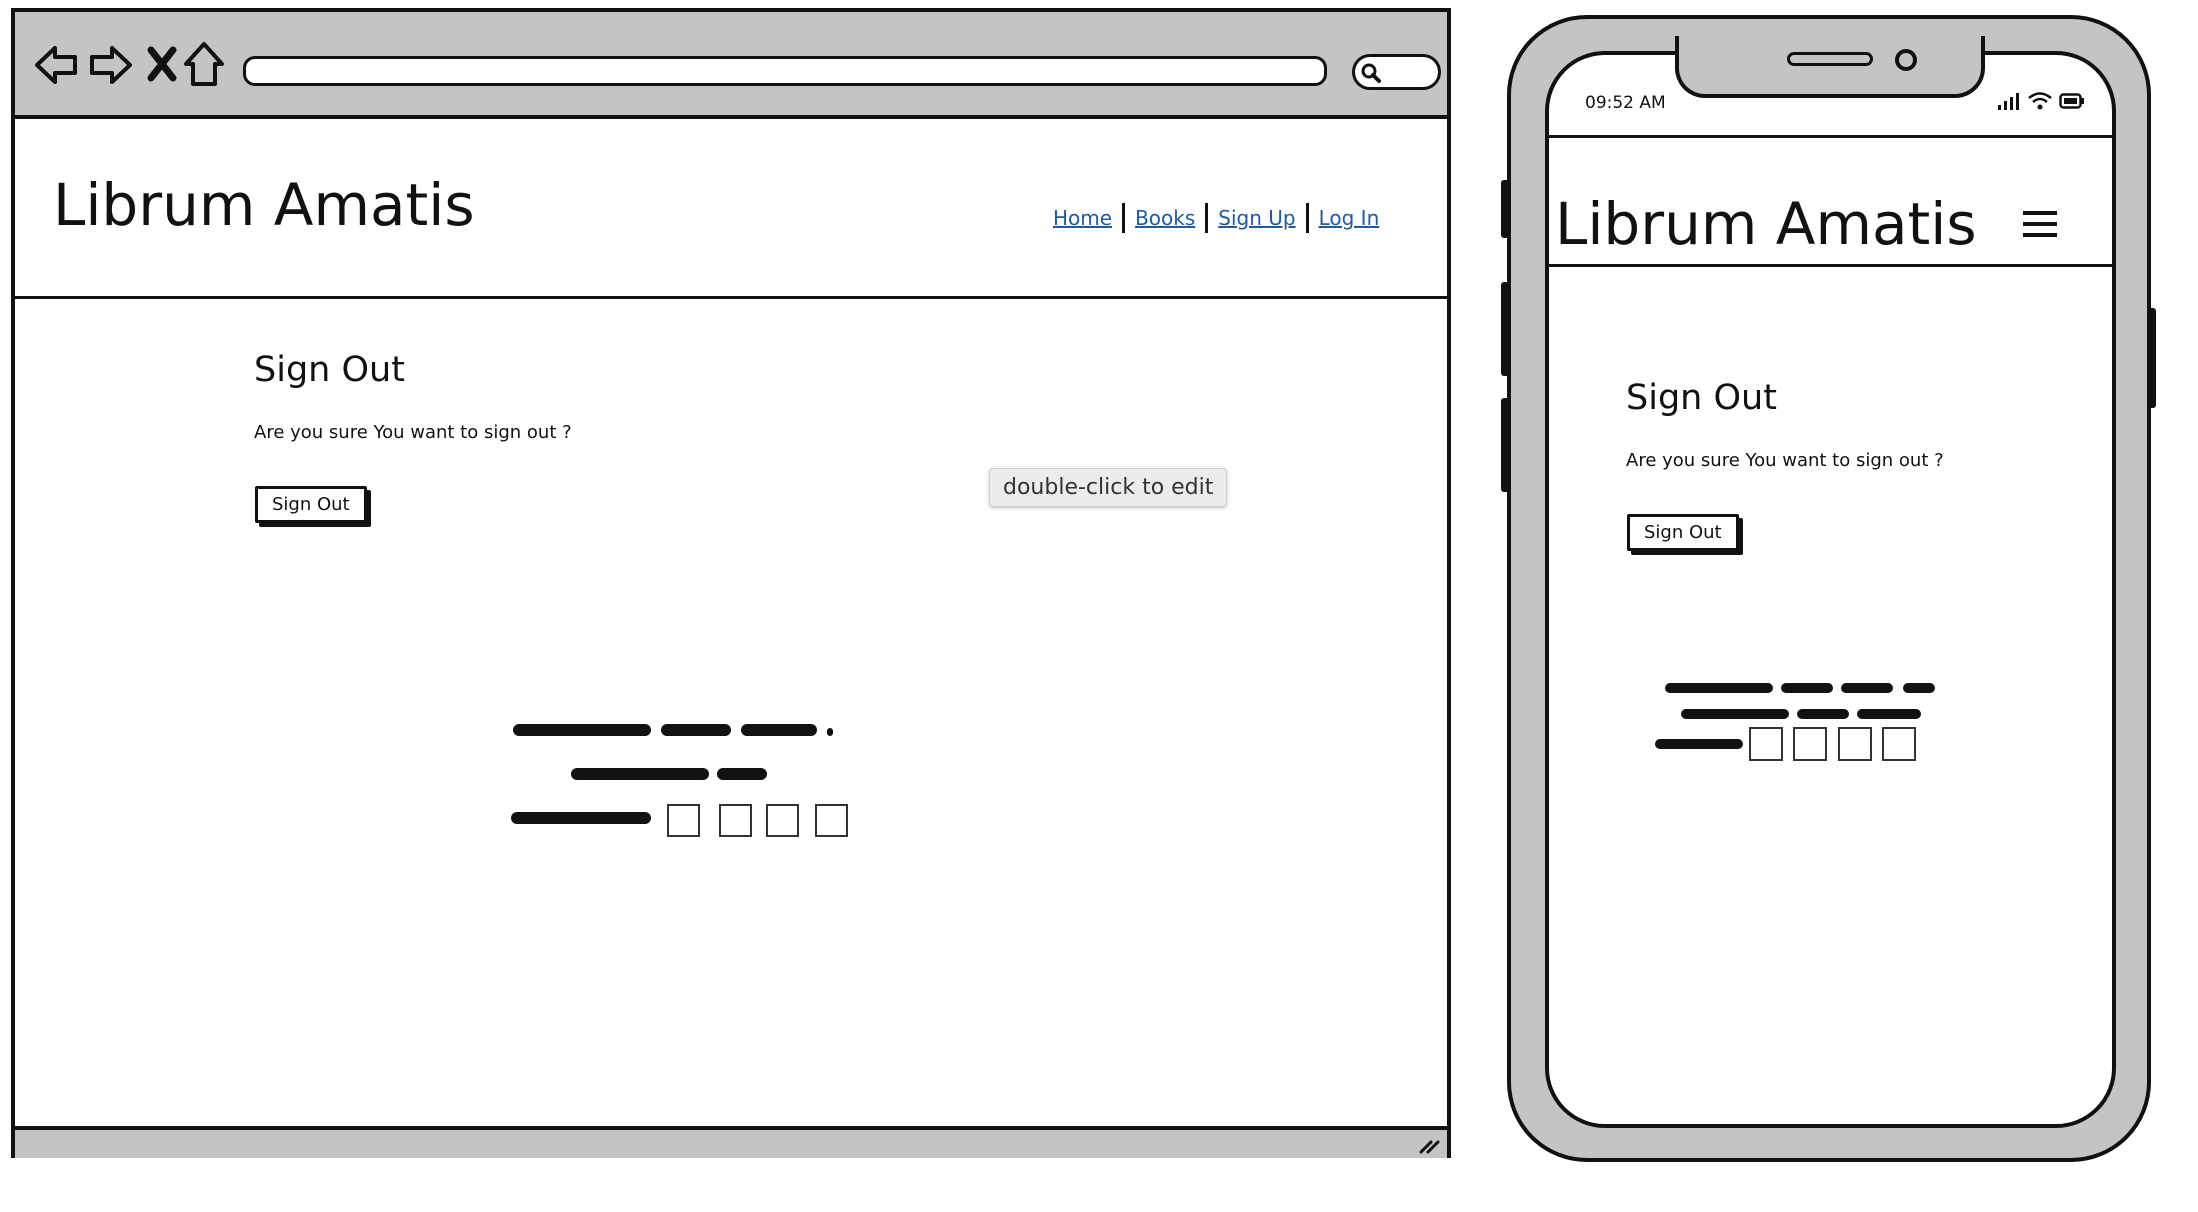 This screenshot has height=1212, width=2198. Describe the element at coordinates (1082, 218) in the screenshot. I see `nav-home-link: Home` at that location.